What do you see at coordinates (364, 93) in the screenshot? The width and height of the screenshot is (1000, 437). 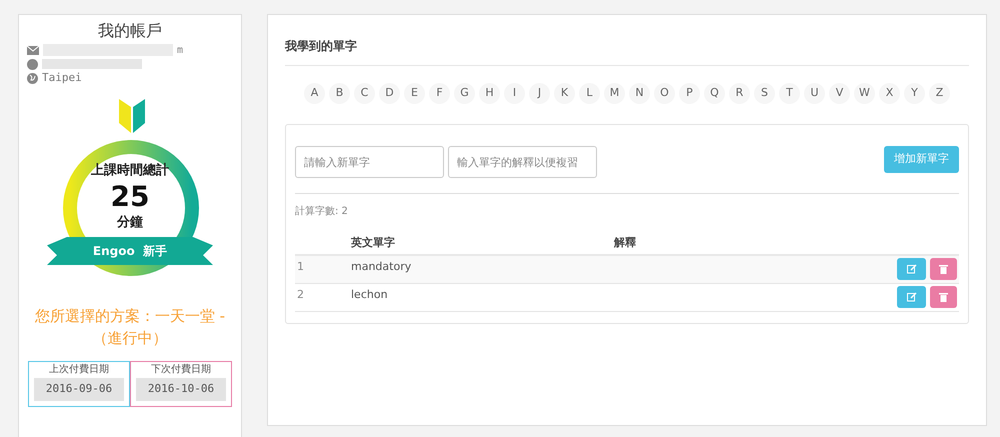 I see `letter-filter: C` at bounding box center [364, 93].